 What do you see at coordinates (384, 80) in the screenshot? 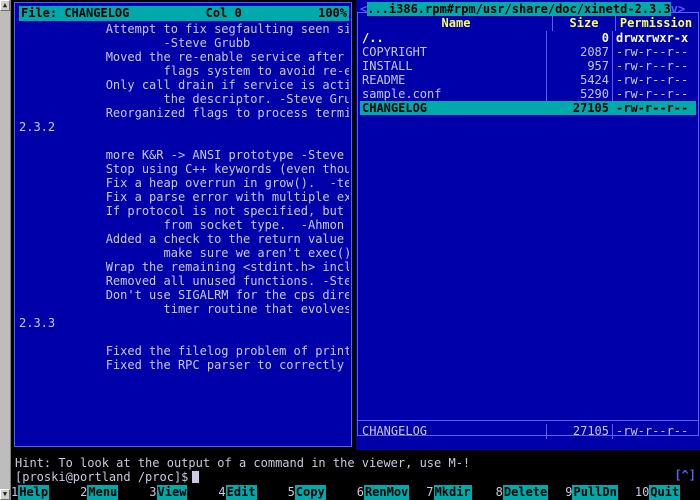
I see `file-name-cell: README` at bounding box center [384, 80].